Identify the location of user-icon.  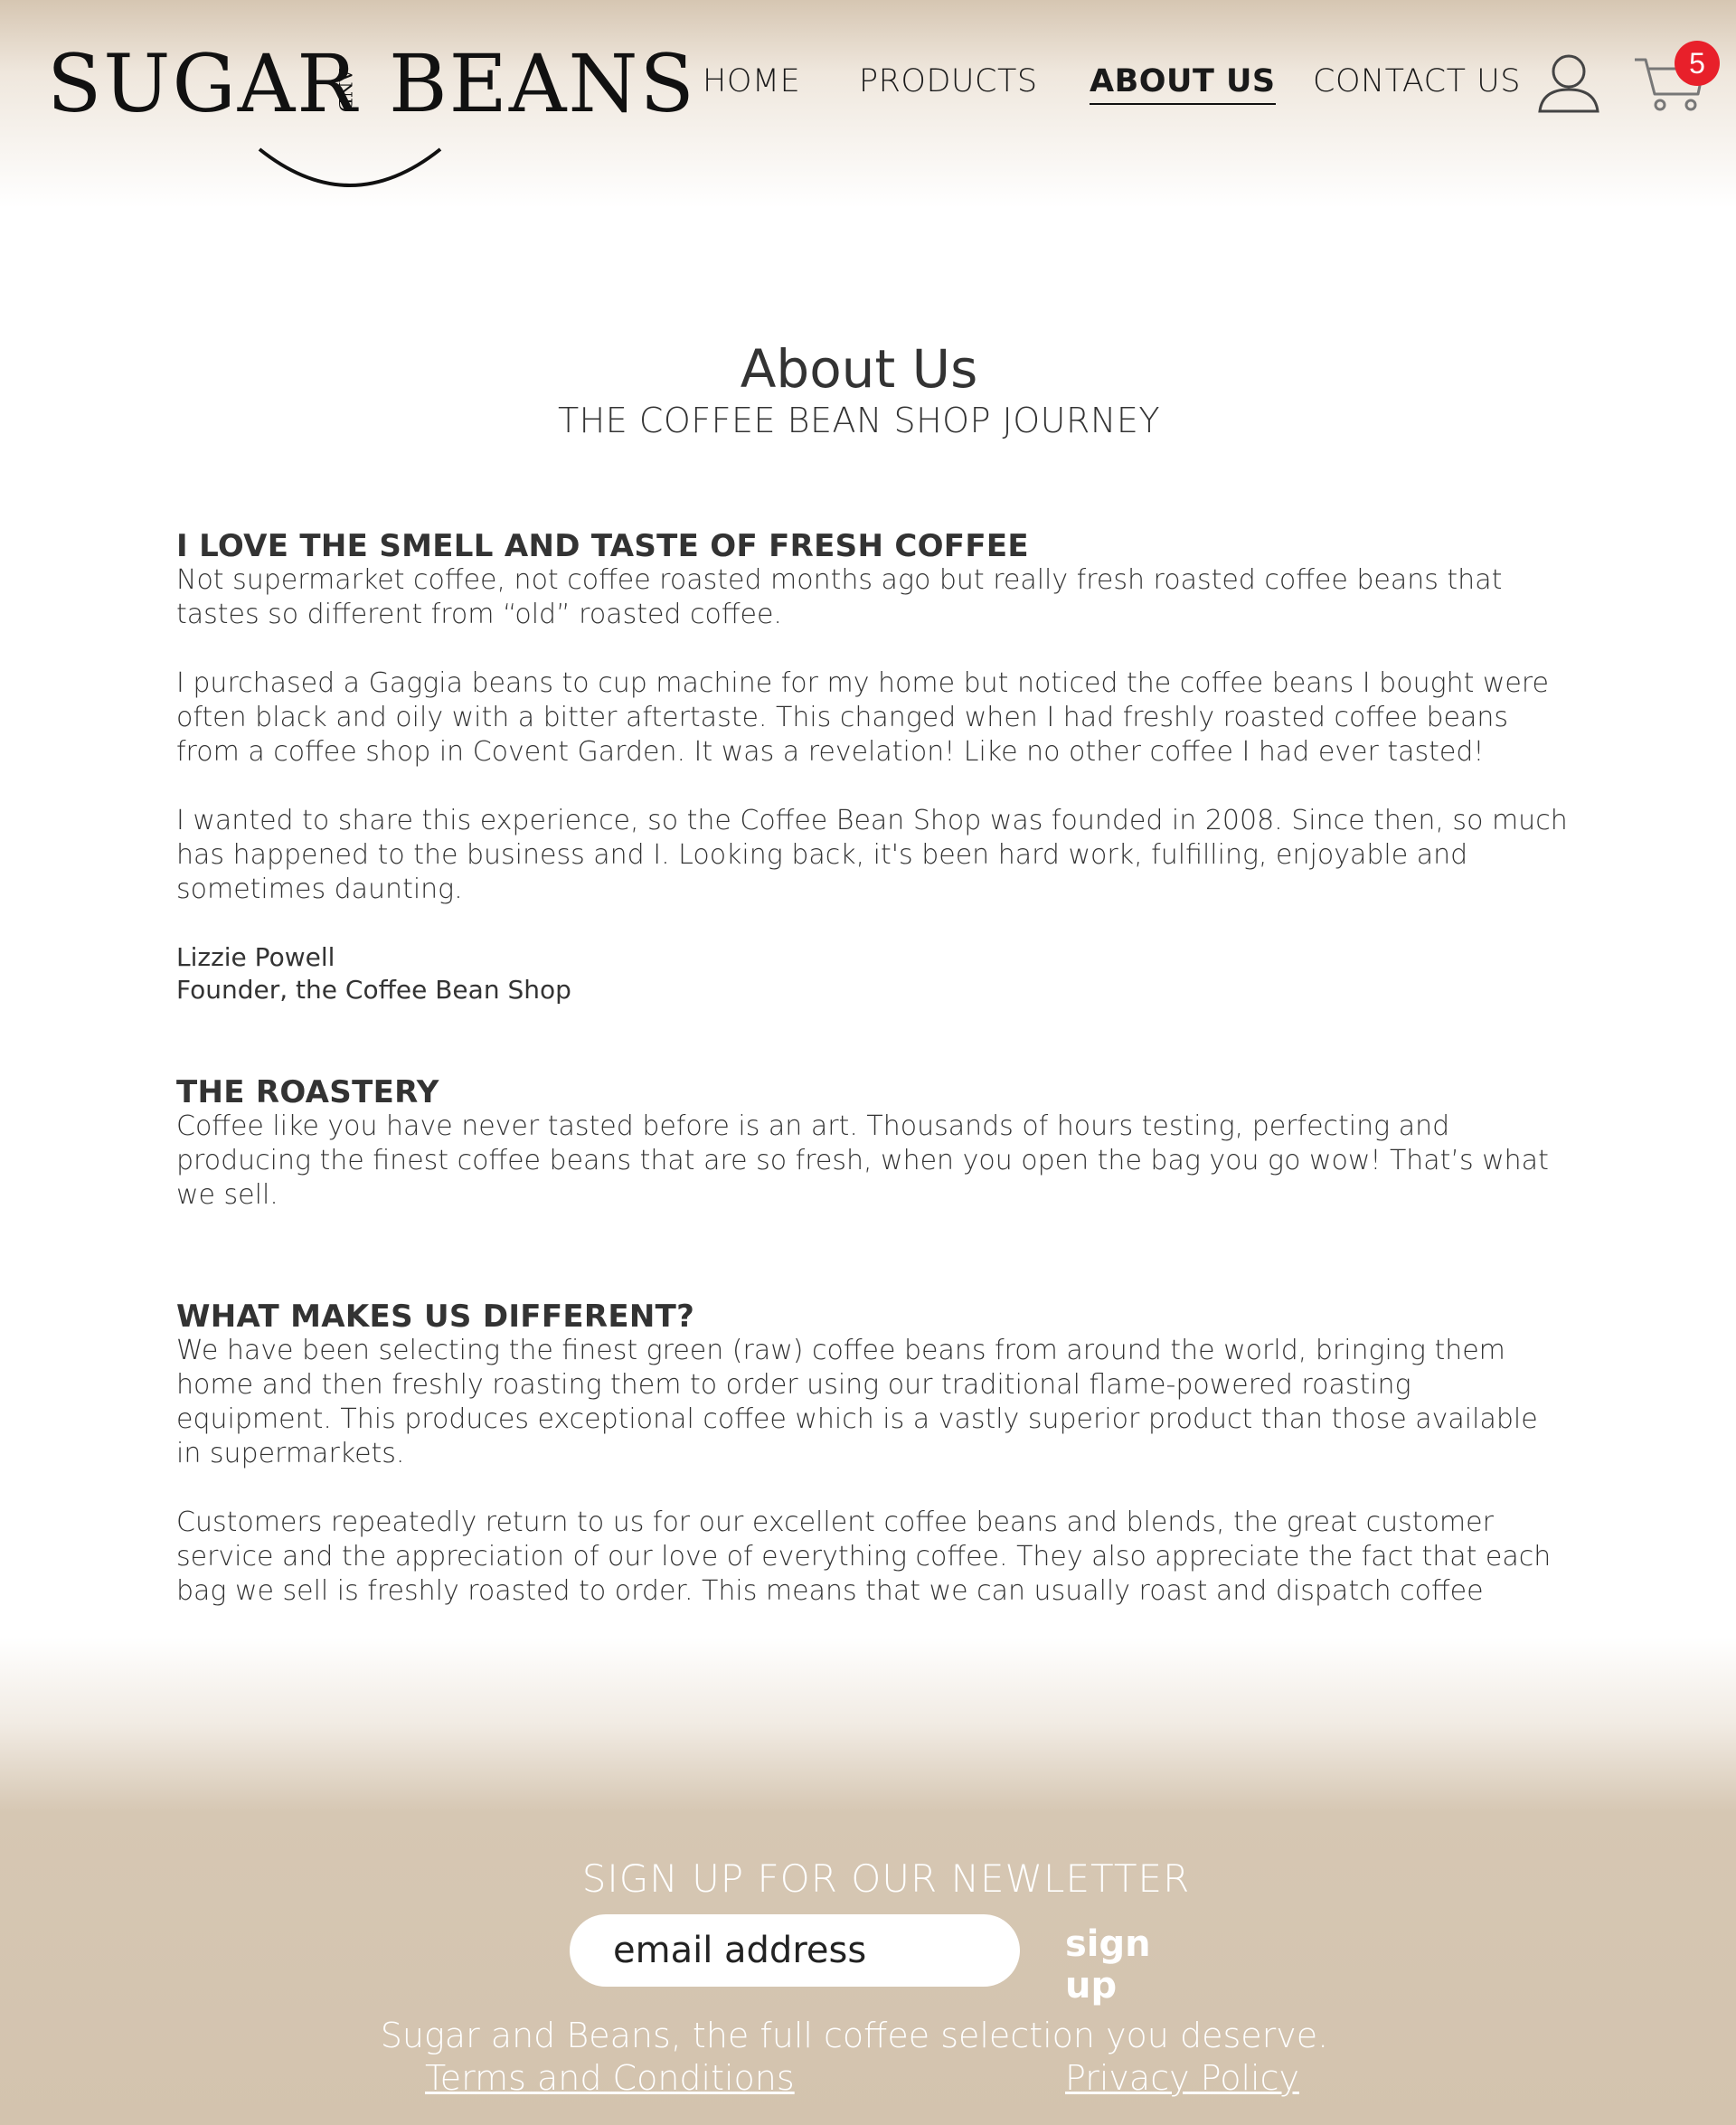
(1569, 83).